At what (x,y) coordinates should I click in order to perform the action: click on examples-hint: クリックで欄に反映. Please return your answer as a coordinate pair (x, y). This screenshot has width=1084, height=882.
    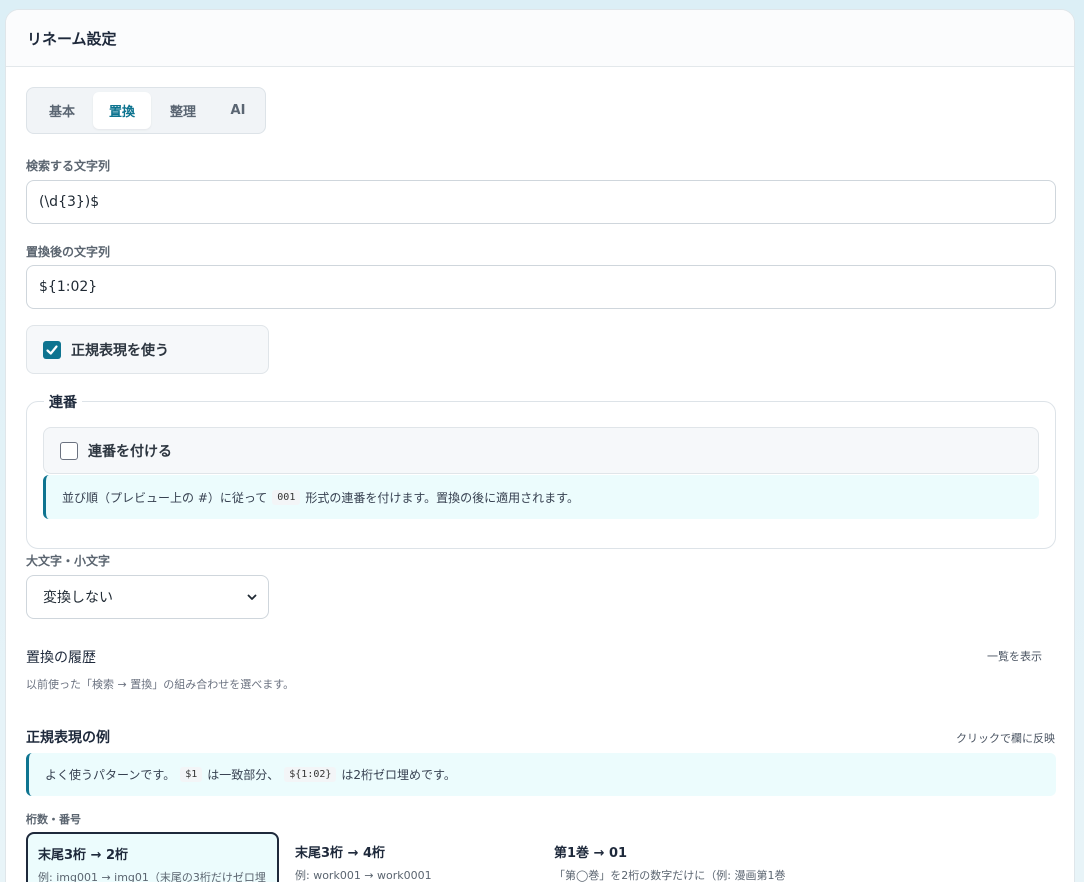
    Looking at the image, I should click on (1005, 738).